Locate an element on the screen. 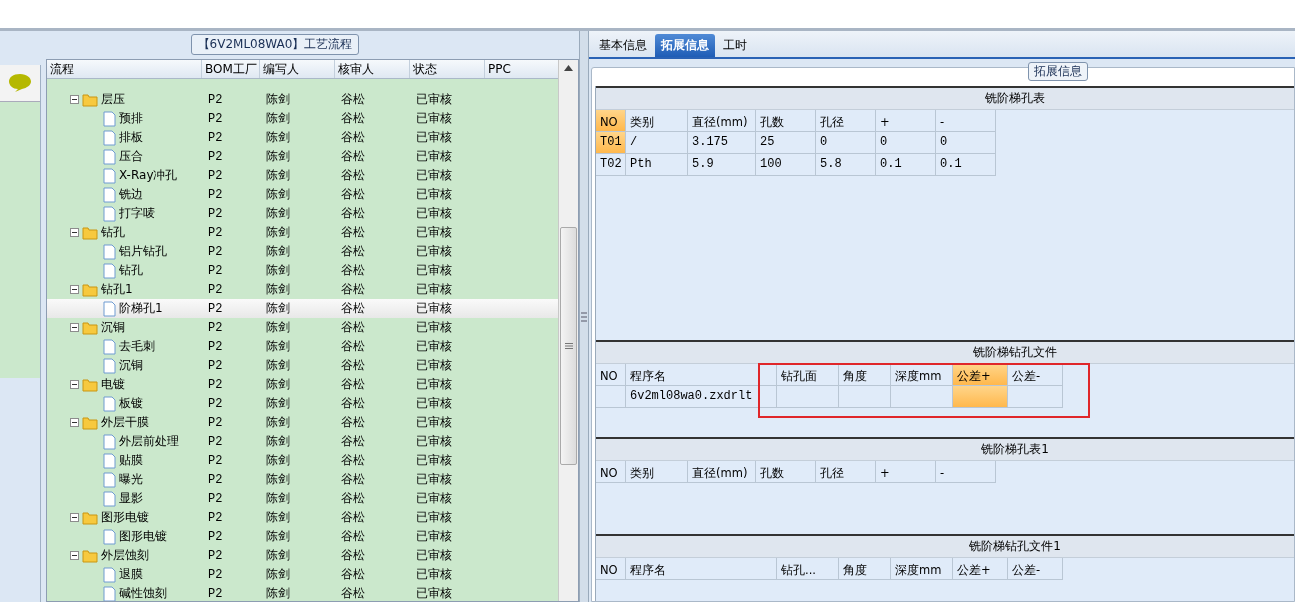  column-header: 钻孔面 is located at coordinates (808, 375).